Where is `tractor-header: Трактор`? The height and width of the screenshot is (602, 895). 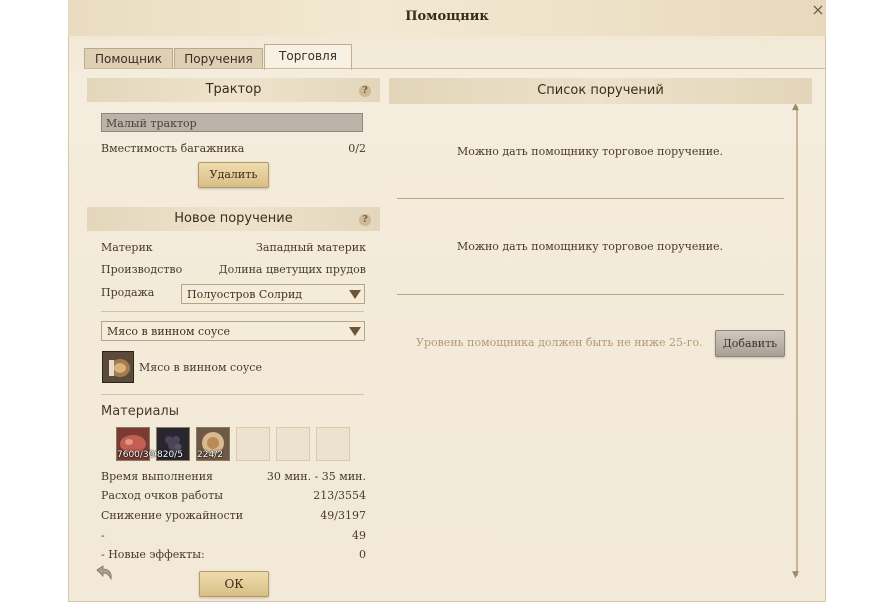 tractor-header: Трактор is located at coordinates (233, 90).